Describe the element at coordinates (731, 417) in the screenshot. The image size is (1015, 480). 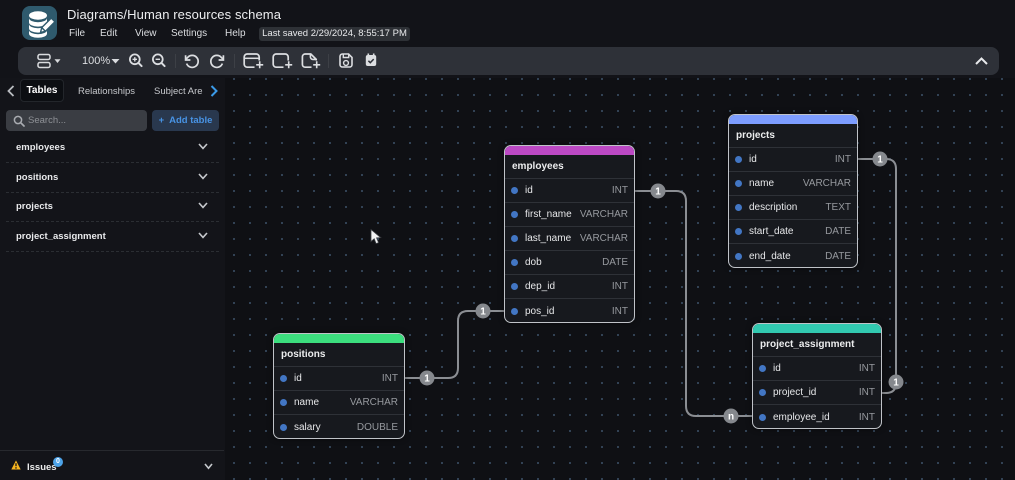
I see `svg-text: n` at that location.